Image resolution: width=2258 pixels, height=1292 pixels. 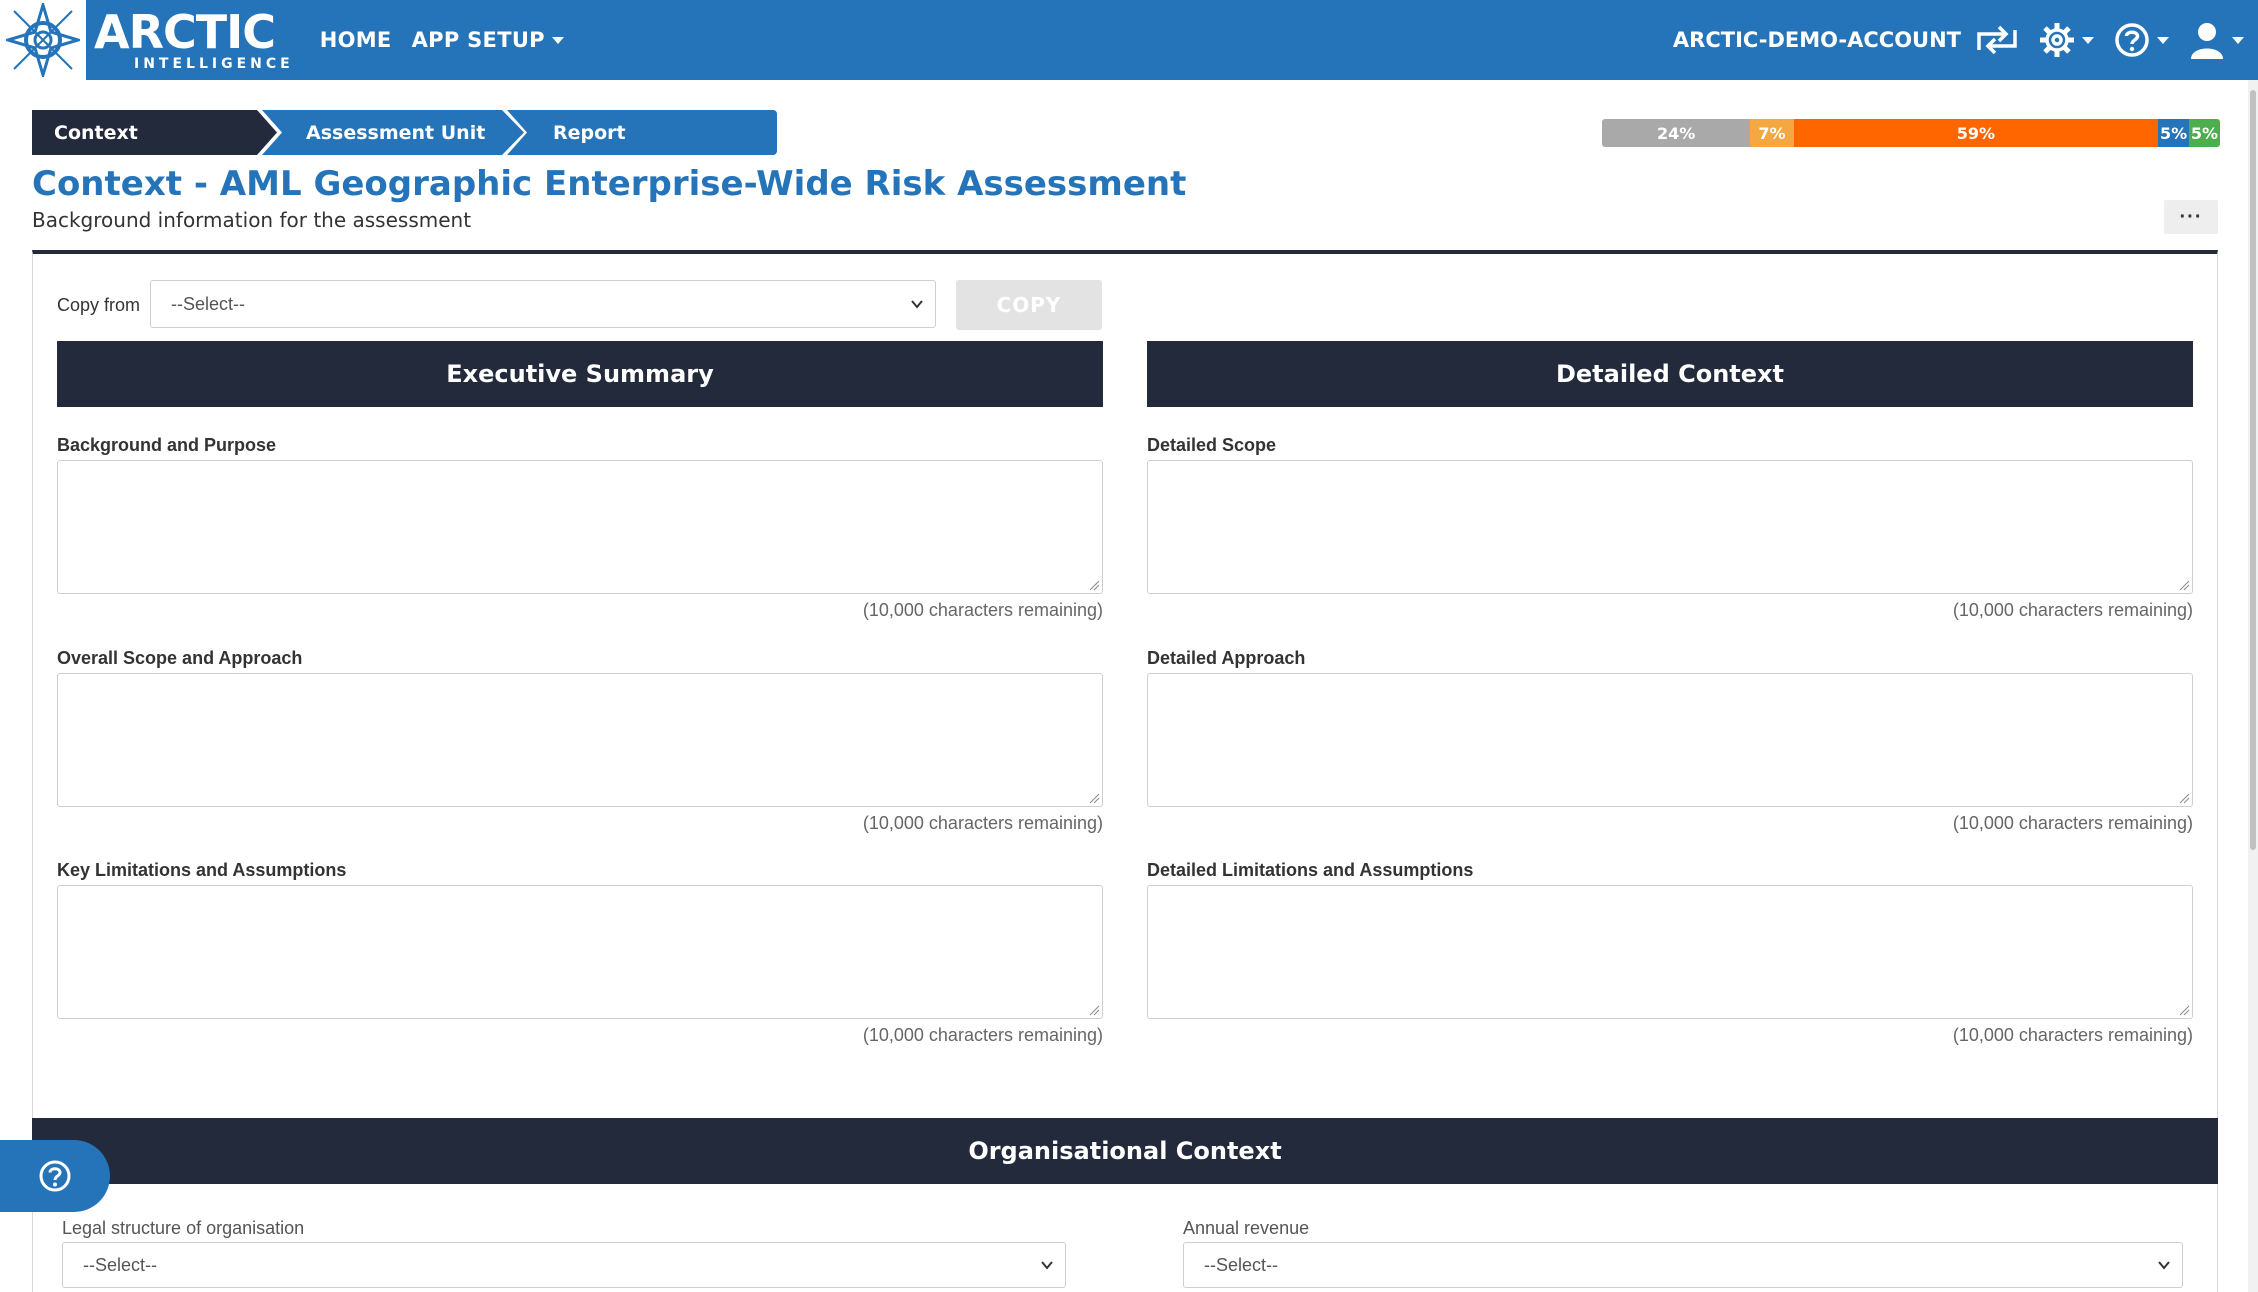 What do you see at coordinates (580, 527) in the screenshot?
I see `background-purpose-textarea` at bounding box center [580, 527].